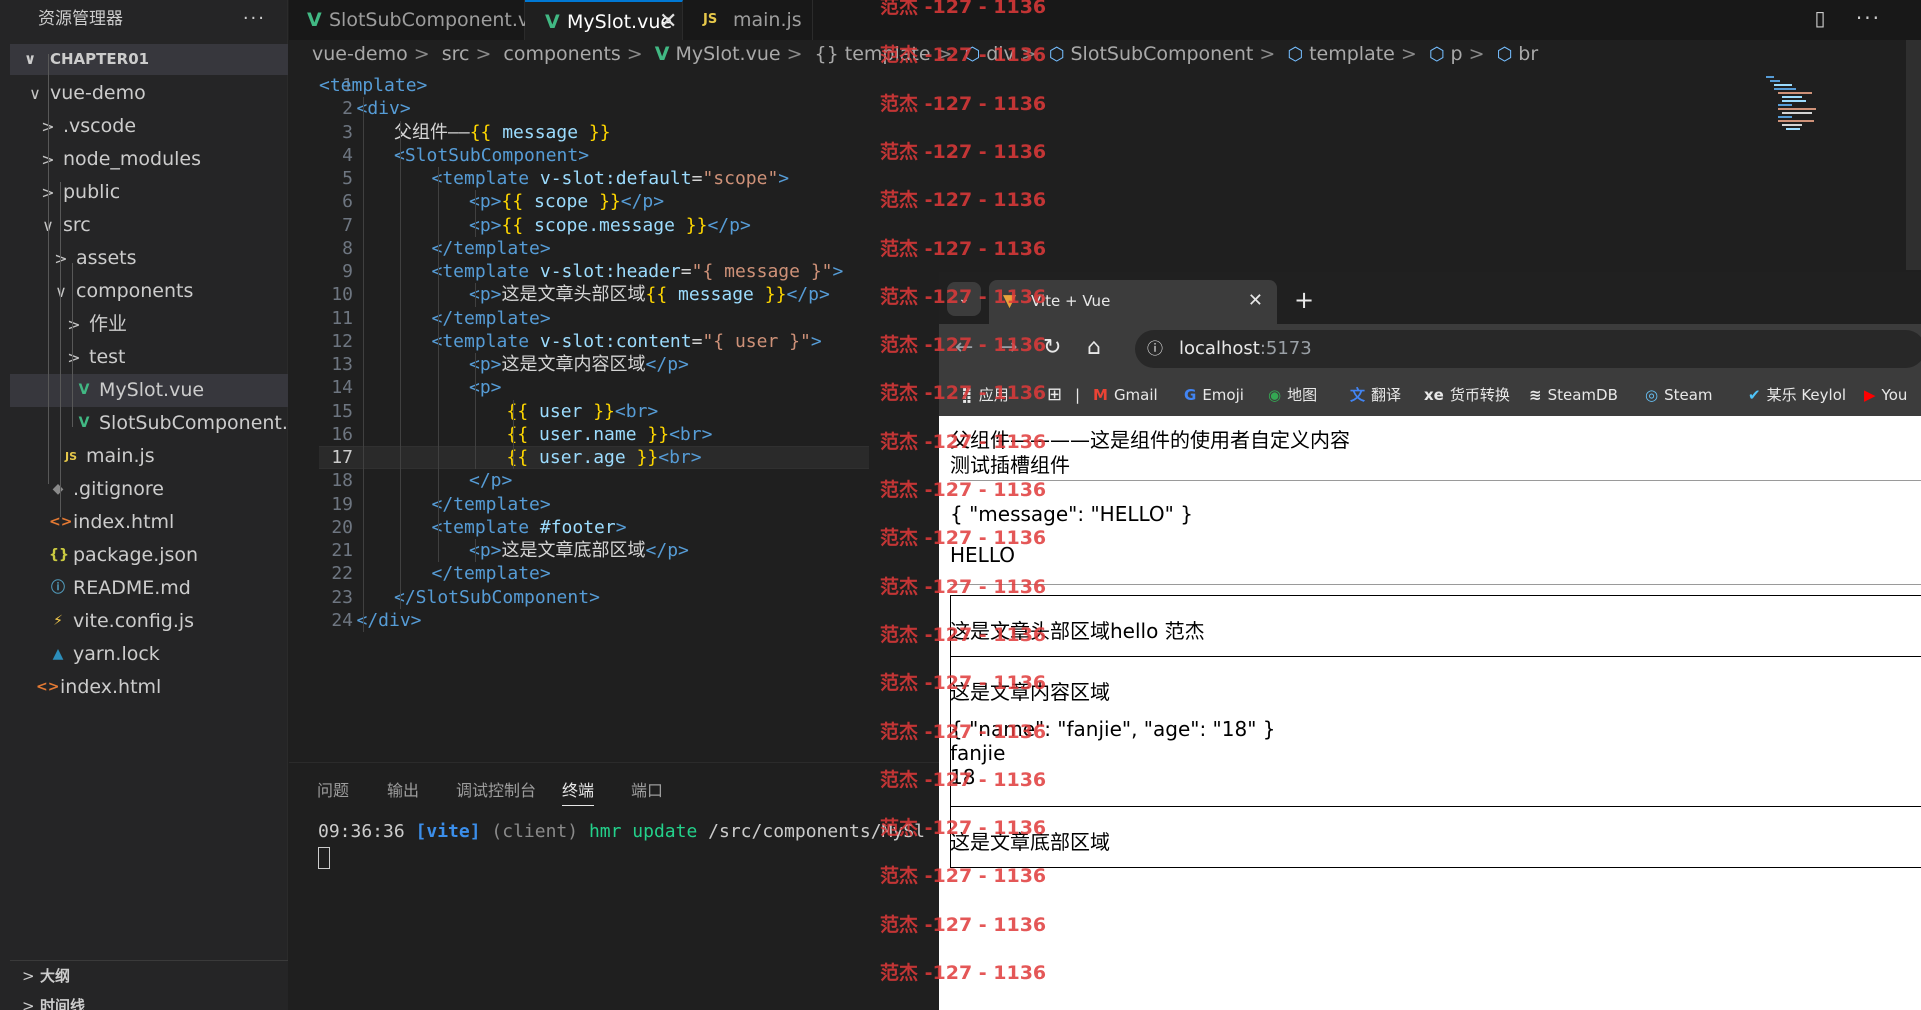  Describe the element at coordinates (1754, 395) in the screenshot. I see `keylol-icon: ✔` at that location.